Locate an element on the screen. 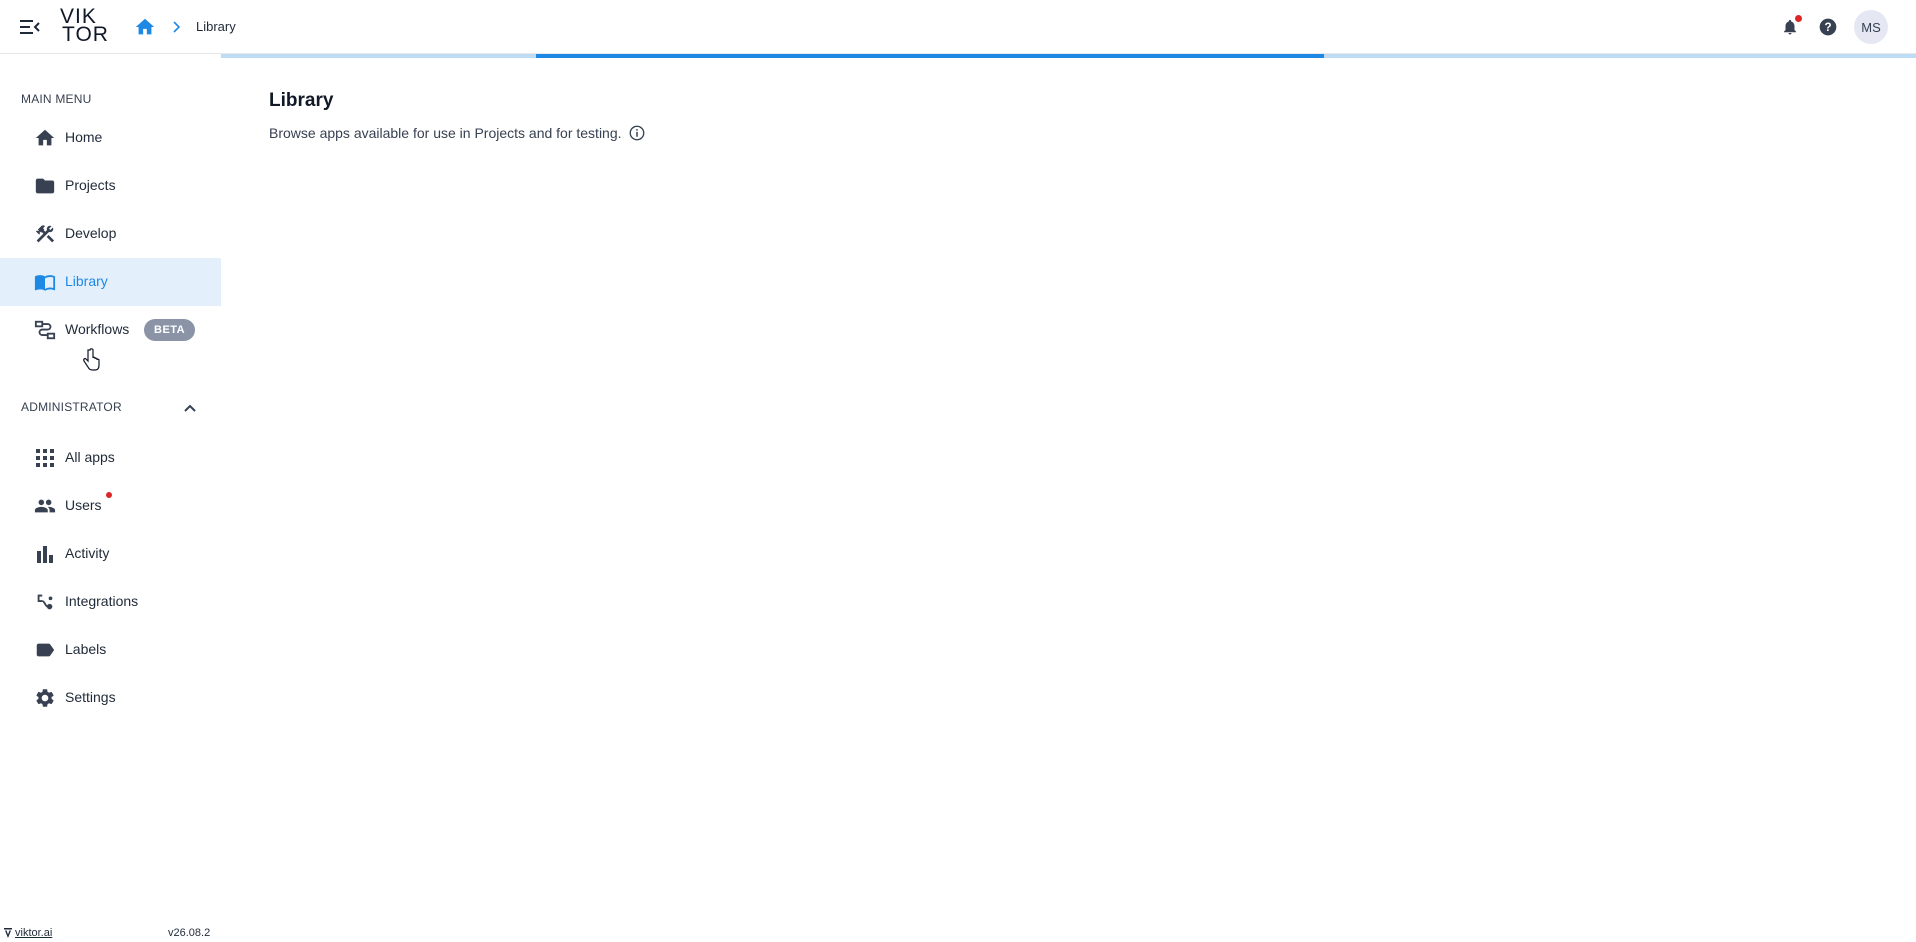  sidebar-item-label: Projects is located at coordinates (90, 185).